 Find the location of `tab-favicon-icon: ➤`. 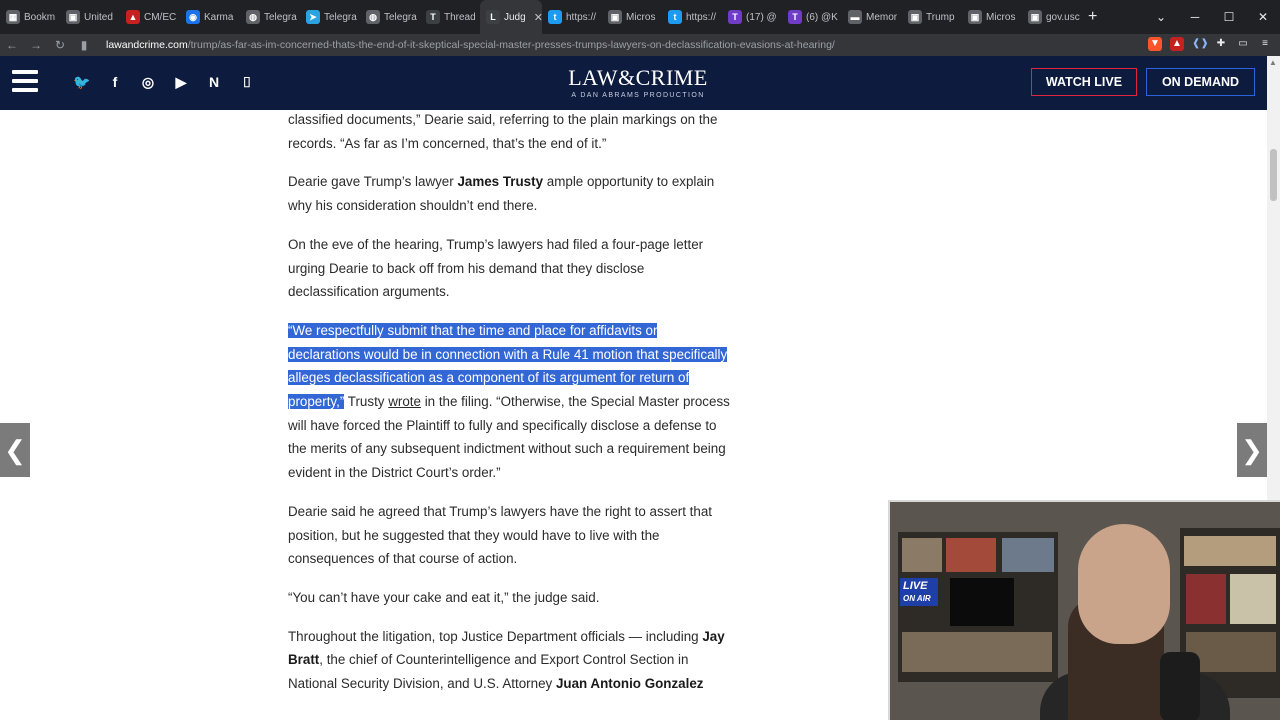

tab-favicon-icon: ➤ is located at coordinates (313, 17).